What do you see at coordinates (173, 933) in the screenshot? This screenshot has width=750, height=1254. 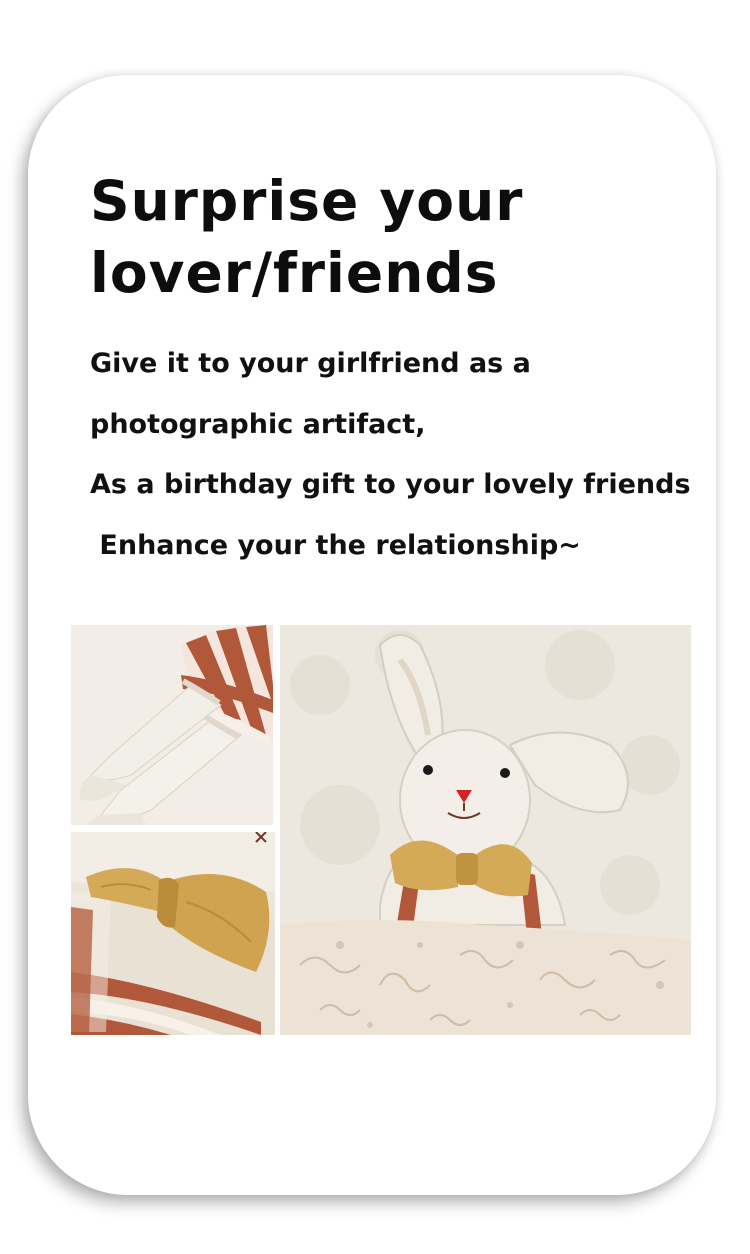 I see `doll-bowtie-photo` at bounding box center [173, 933].